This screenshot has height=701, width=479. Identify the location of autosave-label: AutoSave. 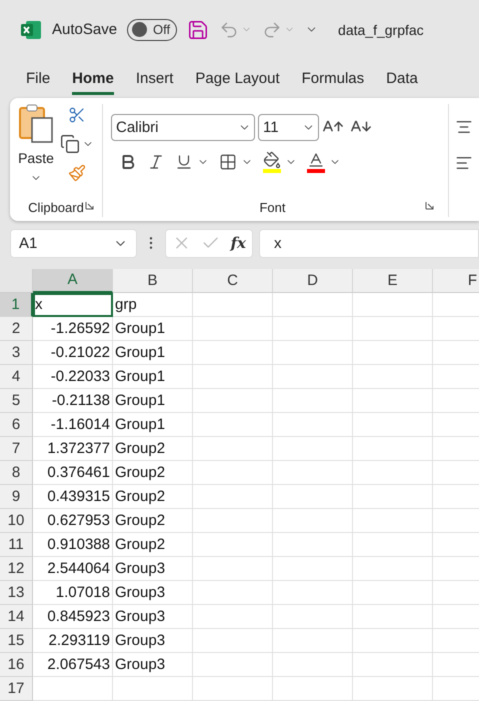
(85, 29).